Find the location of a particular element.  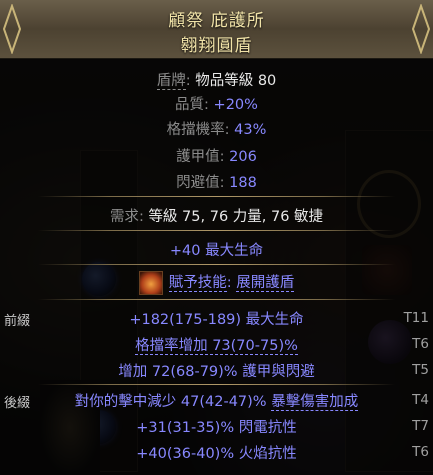

suffix-mod: +40(36-40)% 火焰抗性 is located at coordinates (216, 454).